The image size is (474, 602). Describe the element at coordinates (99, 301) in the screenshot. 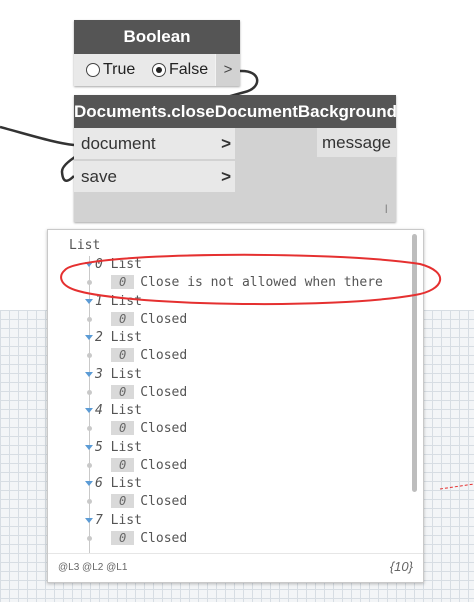

I see `list-index: 1` at that location.